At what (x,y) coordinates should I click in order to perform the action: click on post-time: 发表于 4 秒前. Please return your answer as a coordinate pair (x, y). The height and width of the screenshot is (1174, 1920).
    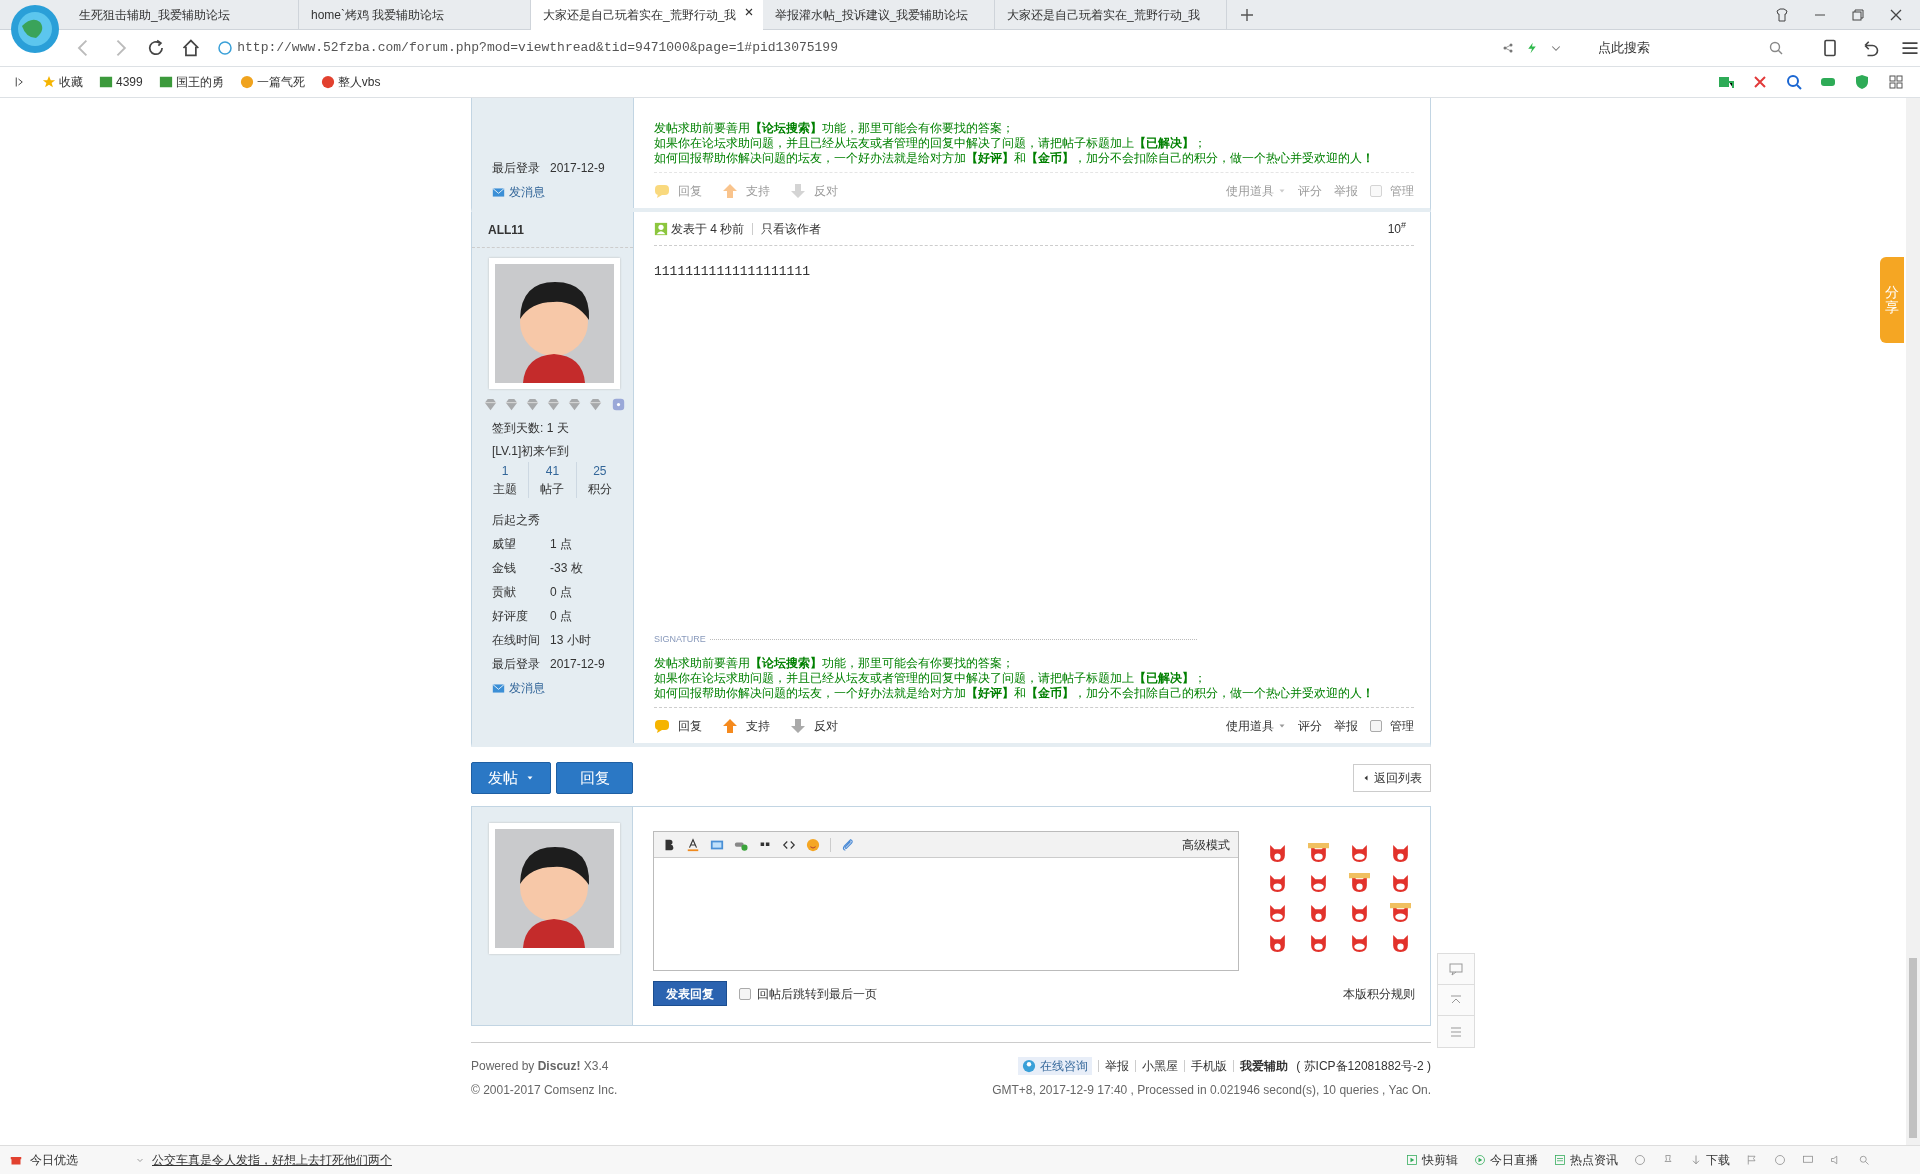
    Looking at the image, I should click on (708, 229).